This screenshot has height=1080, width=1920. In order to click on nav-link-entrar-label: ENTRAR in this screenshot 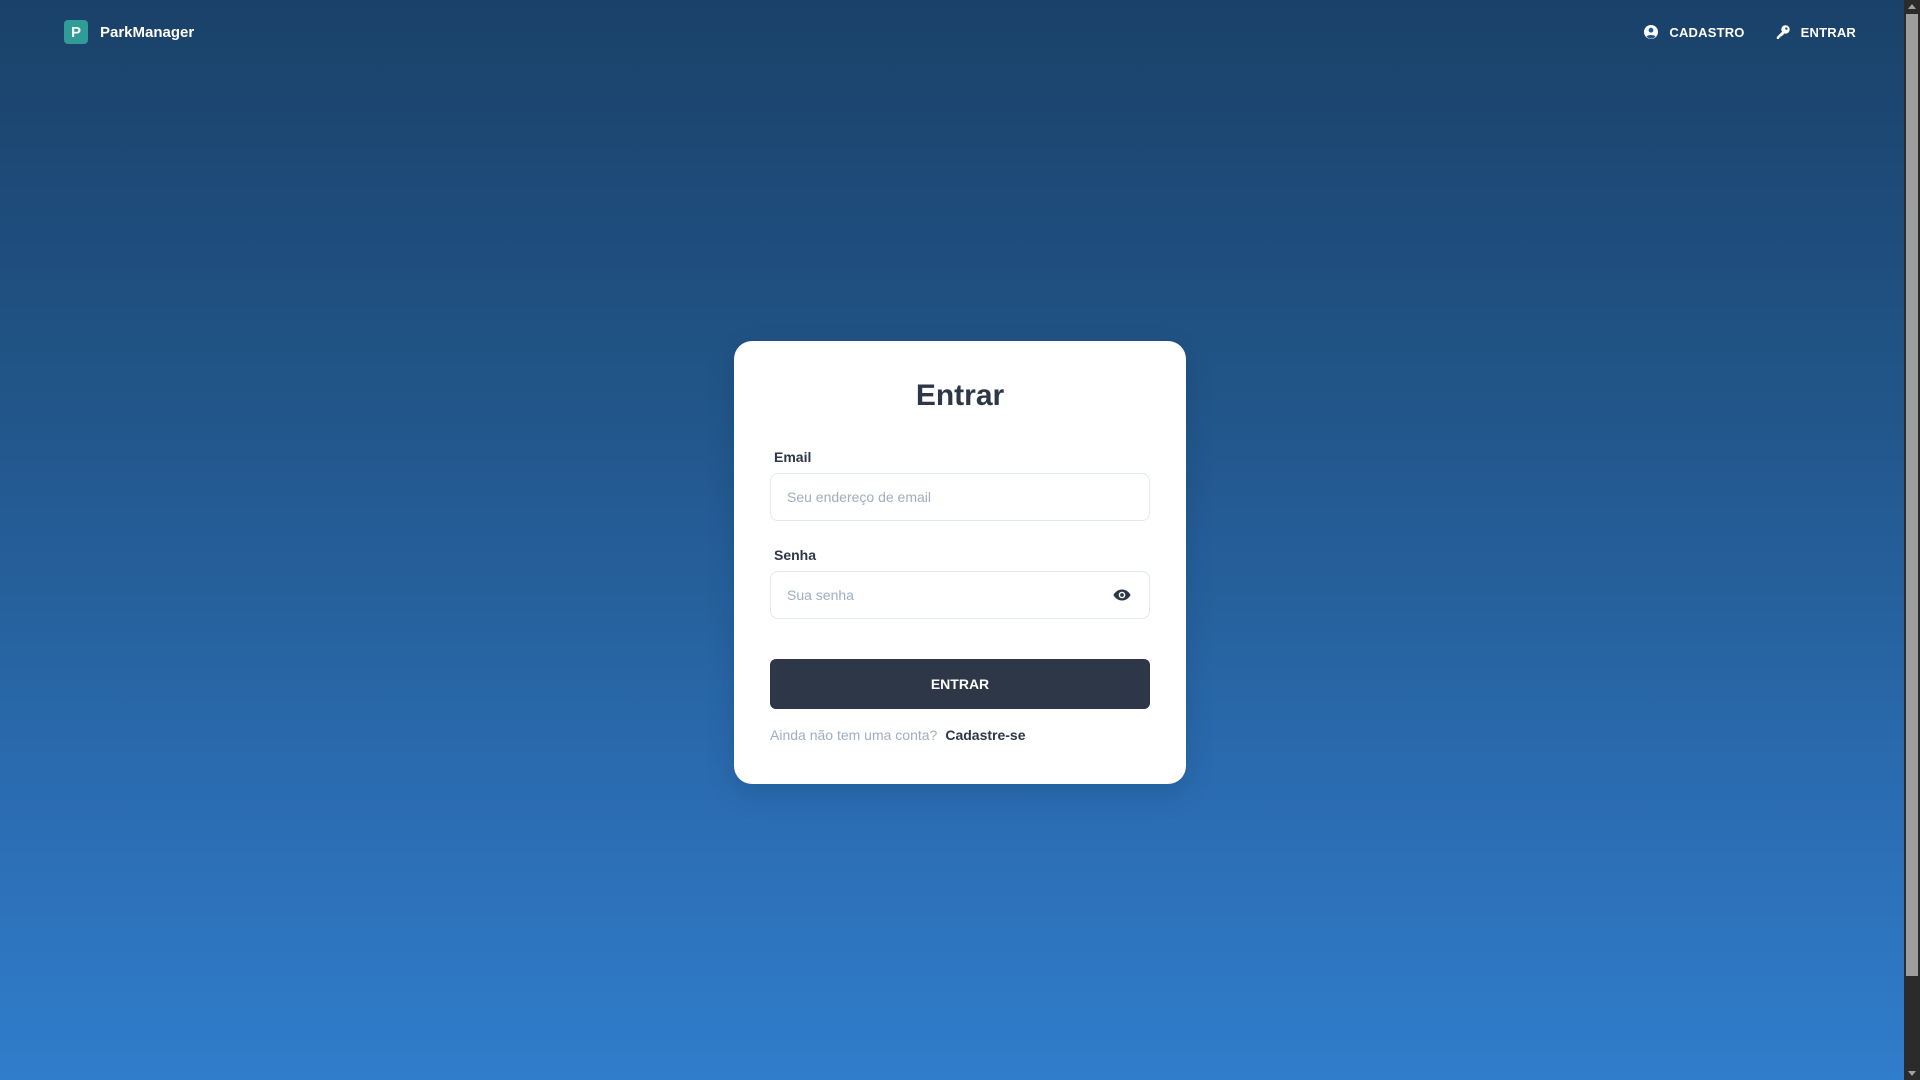, I will do `click(1828, 32)`.